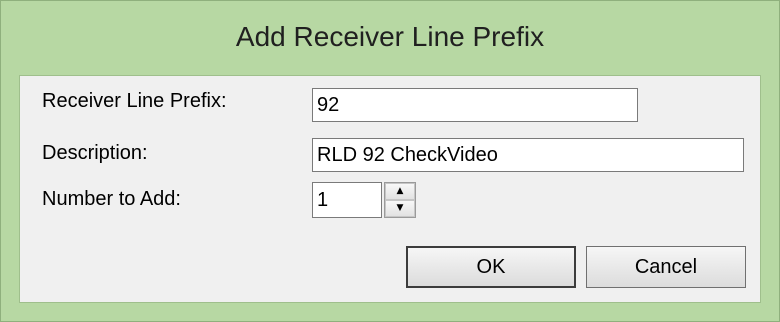  I want to click on dialog-title: Add Receiver Line Prefix, so click(390, 36).